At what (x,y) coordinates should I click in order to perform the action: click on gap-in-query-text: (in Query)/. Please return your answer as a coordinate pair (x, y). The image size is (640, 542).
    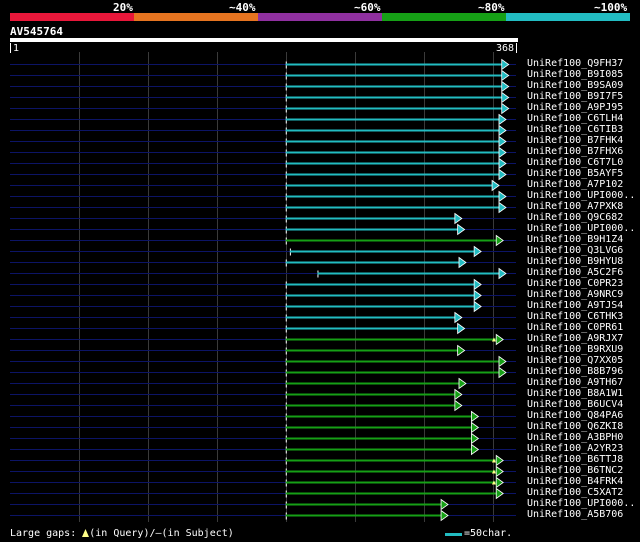
    Looking at the image, I should click on (122, 533).